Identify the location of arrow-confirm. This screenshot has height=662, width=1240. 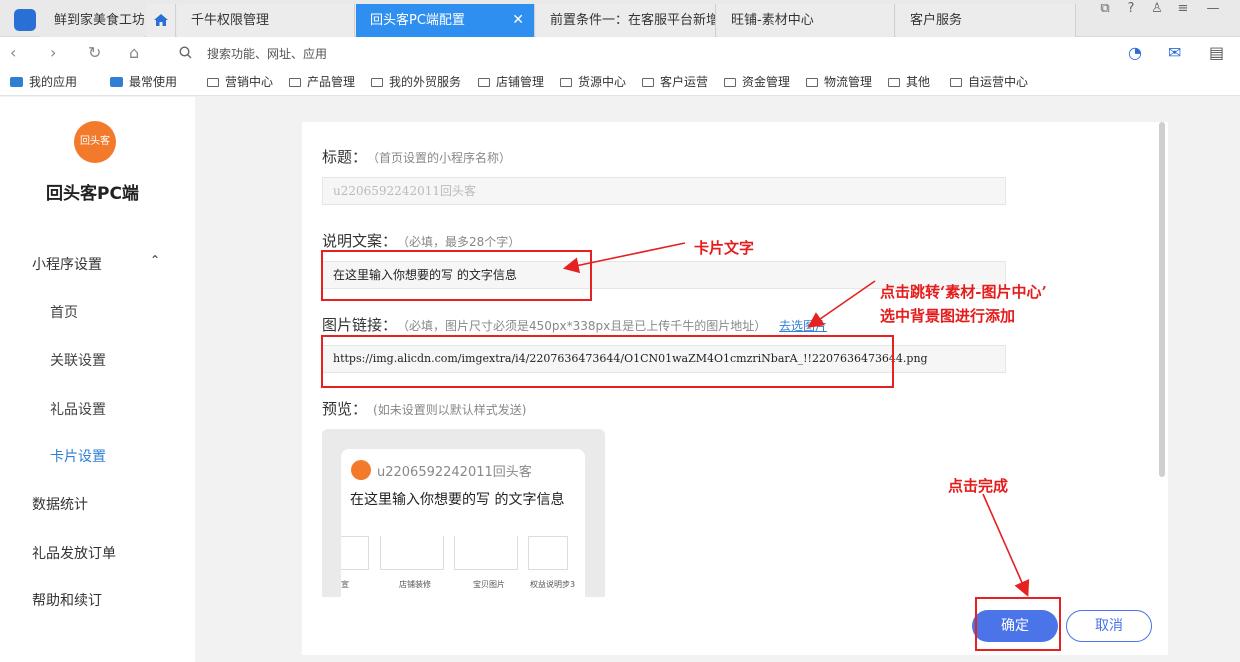
(1006, 545).